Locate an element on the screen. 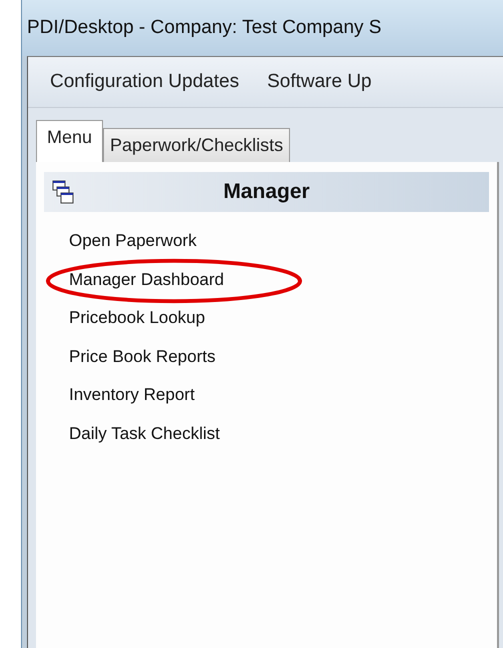 The height and width of the screenshot is (648, 503). window-title: PDI/Desktop - Company: Test Company S is located at coordinates (204, 28).